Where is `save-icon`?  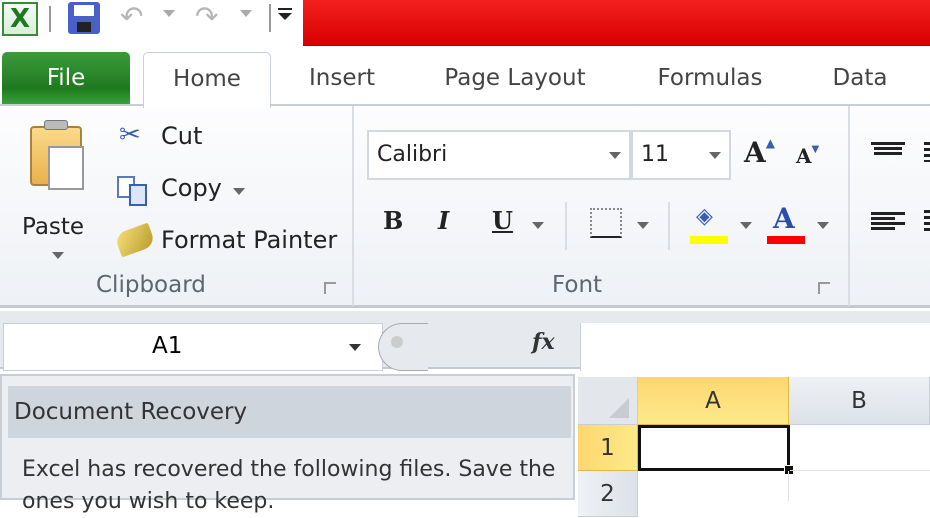 save-icon is located at coordinates (84, 18).